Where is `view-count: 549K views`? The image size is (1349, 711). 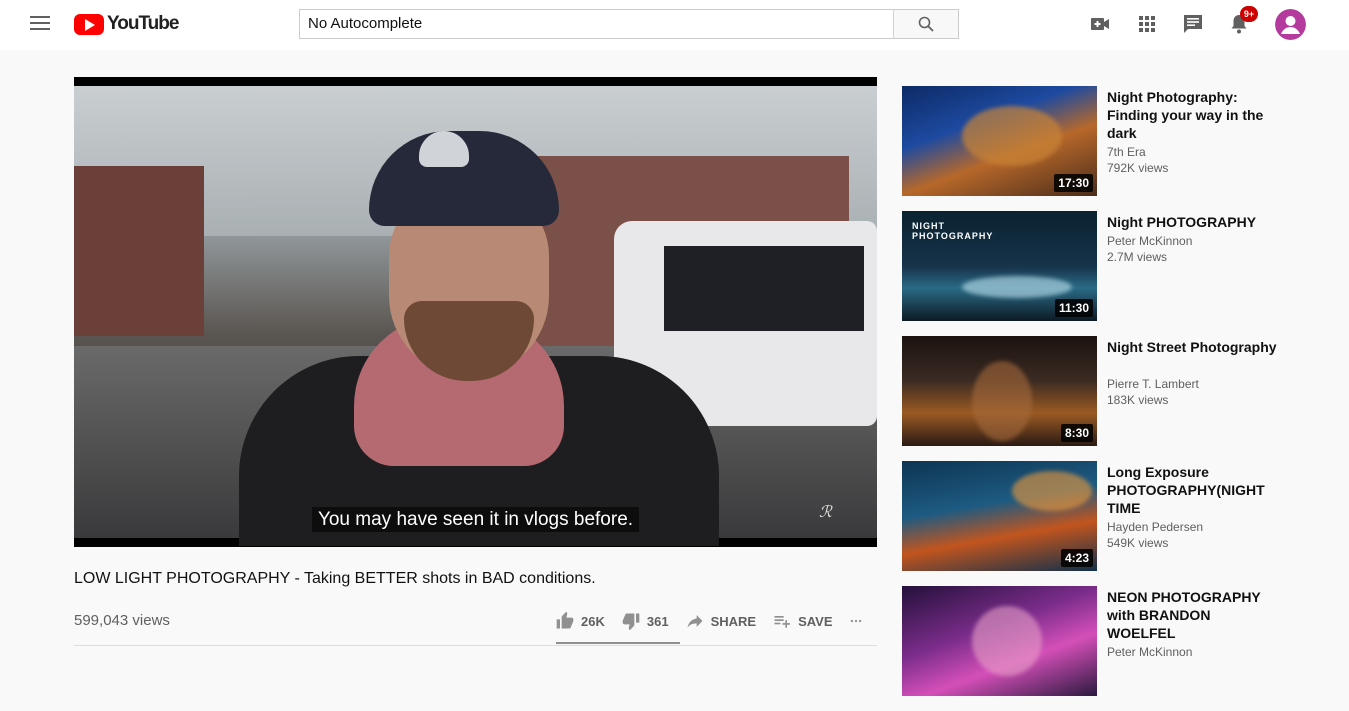 view-count: 549K views is located at coordinates (1138, 543).